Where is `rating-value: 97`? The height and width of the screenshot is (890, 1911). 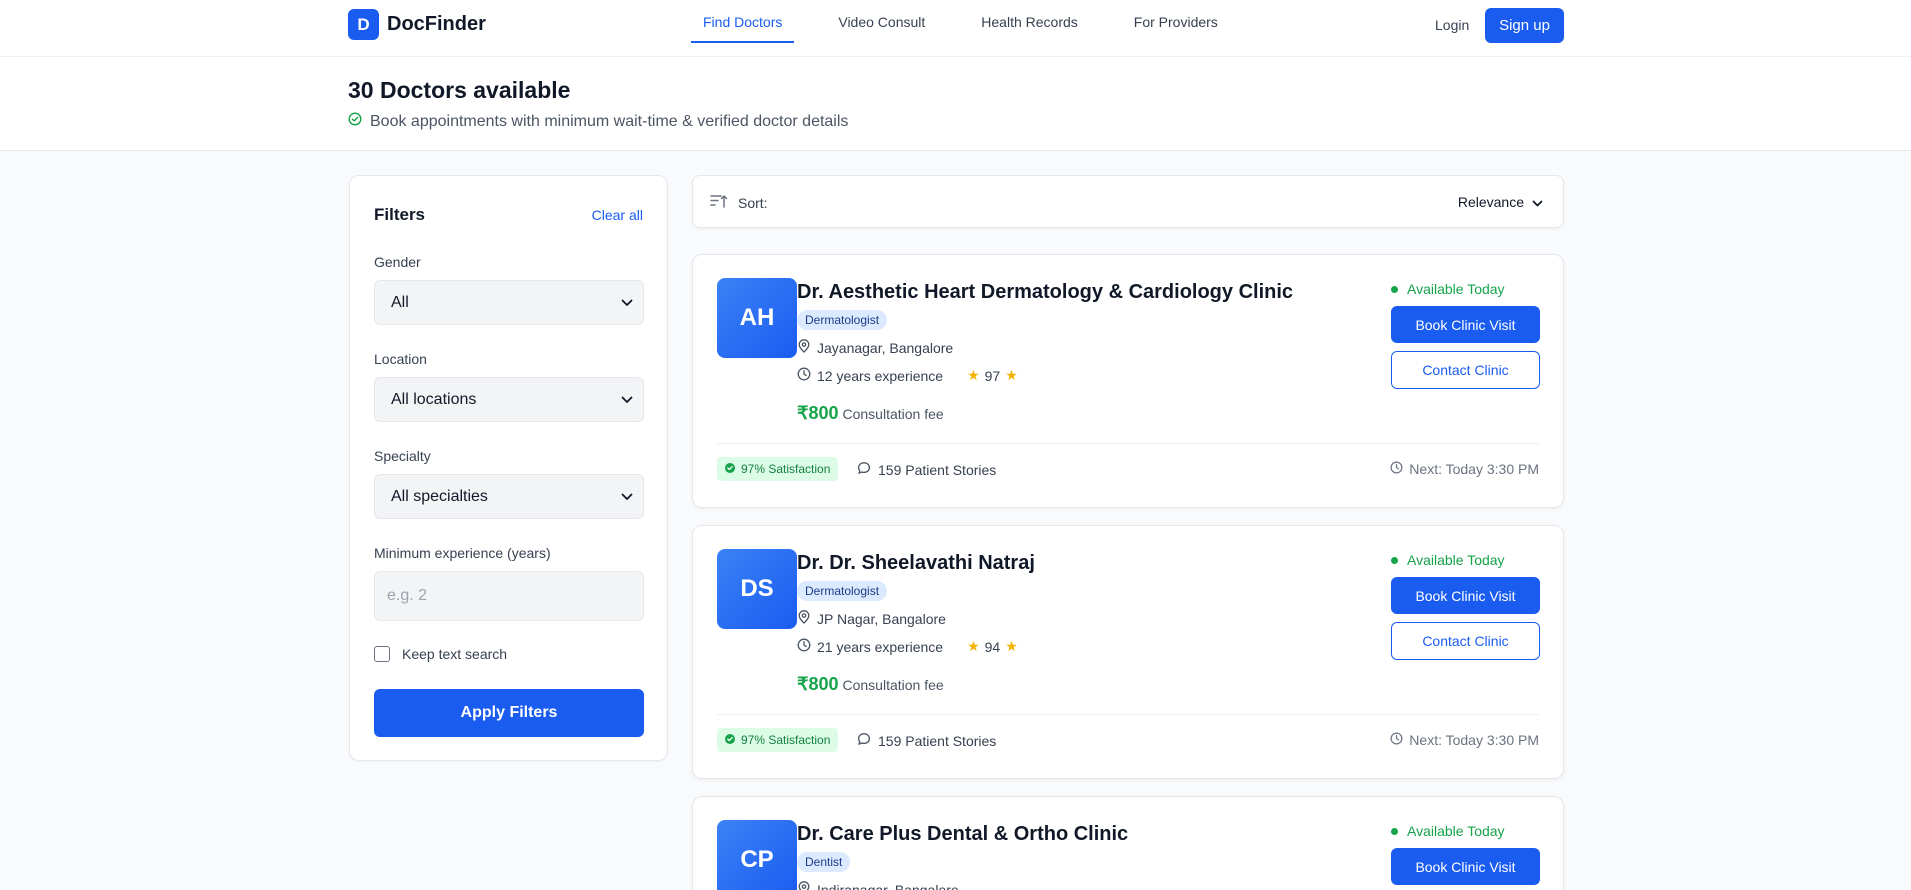 rating-value: 97 is located at coordinates (992, 375).